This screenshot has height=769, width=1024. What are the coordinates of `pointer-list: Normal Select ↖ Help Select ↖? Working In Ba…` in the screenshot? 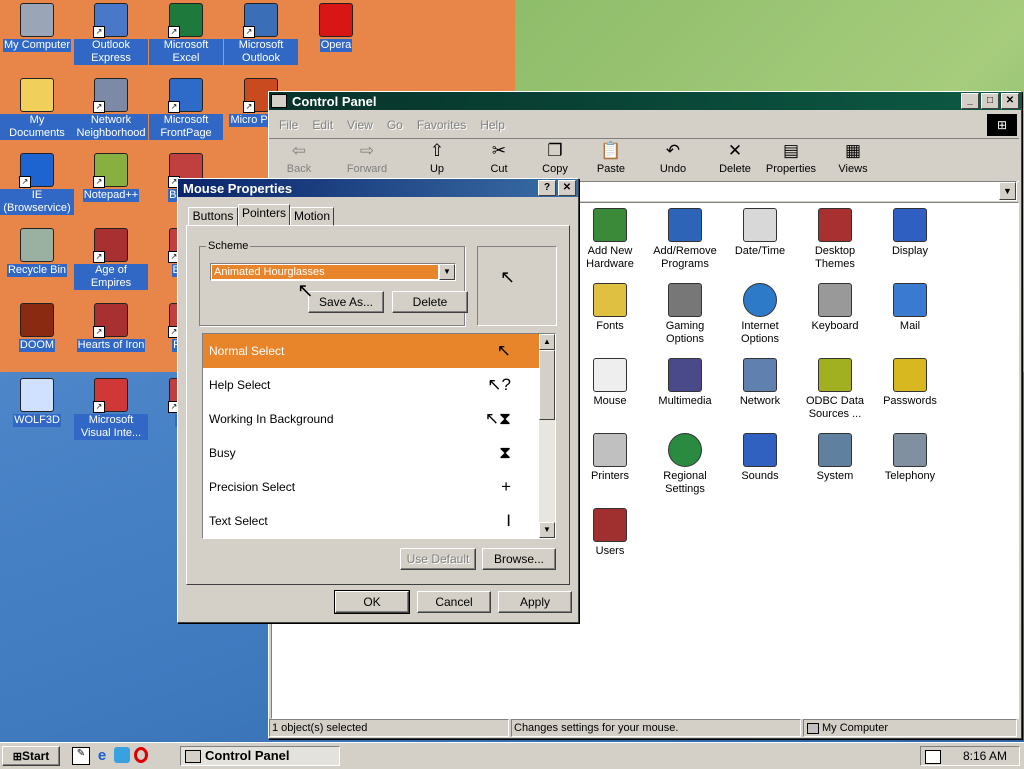 It's located at (379, 436).